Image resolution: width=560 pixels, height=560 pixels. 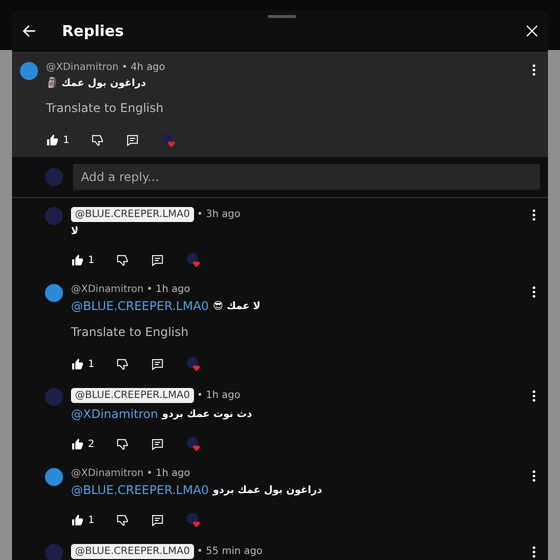 What do you see at coordinates (96, 83) in the screenshot?
I see `comment-text: دراغون بول عمك 🗿` at bounding box center [96, 83].